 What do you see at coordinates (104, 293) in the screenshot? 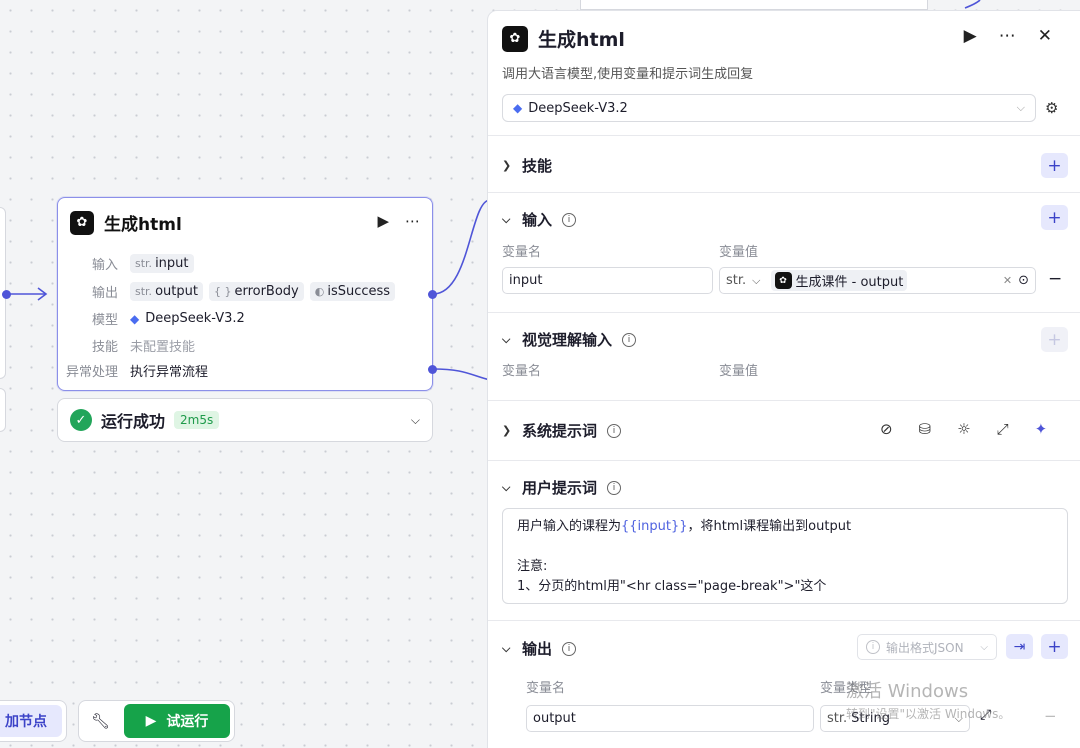
I see `node-output-label: 输出` at bounding box center [104, 293].